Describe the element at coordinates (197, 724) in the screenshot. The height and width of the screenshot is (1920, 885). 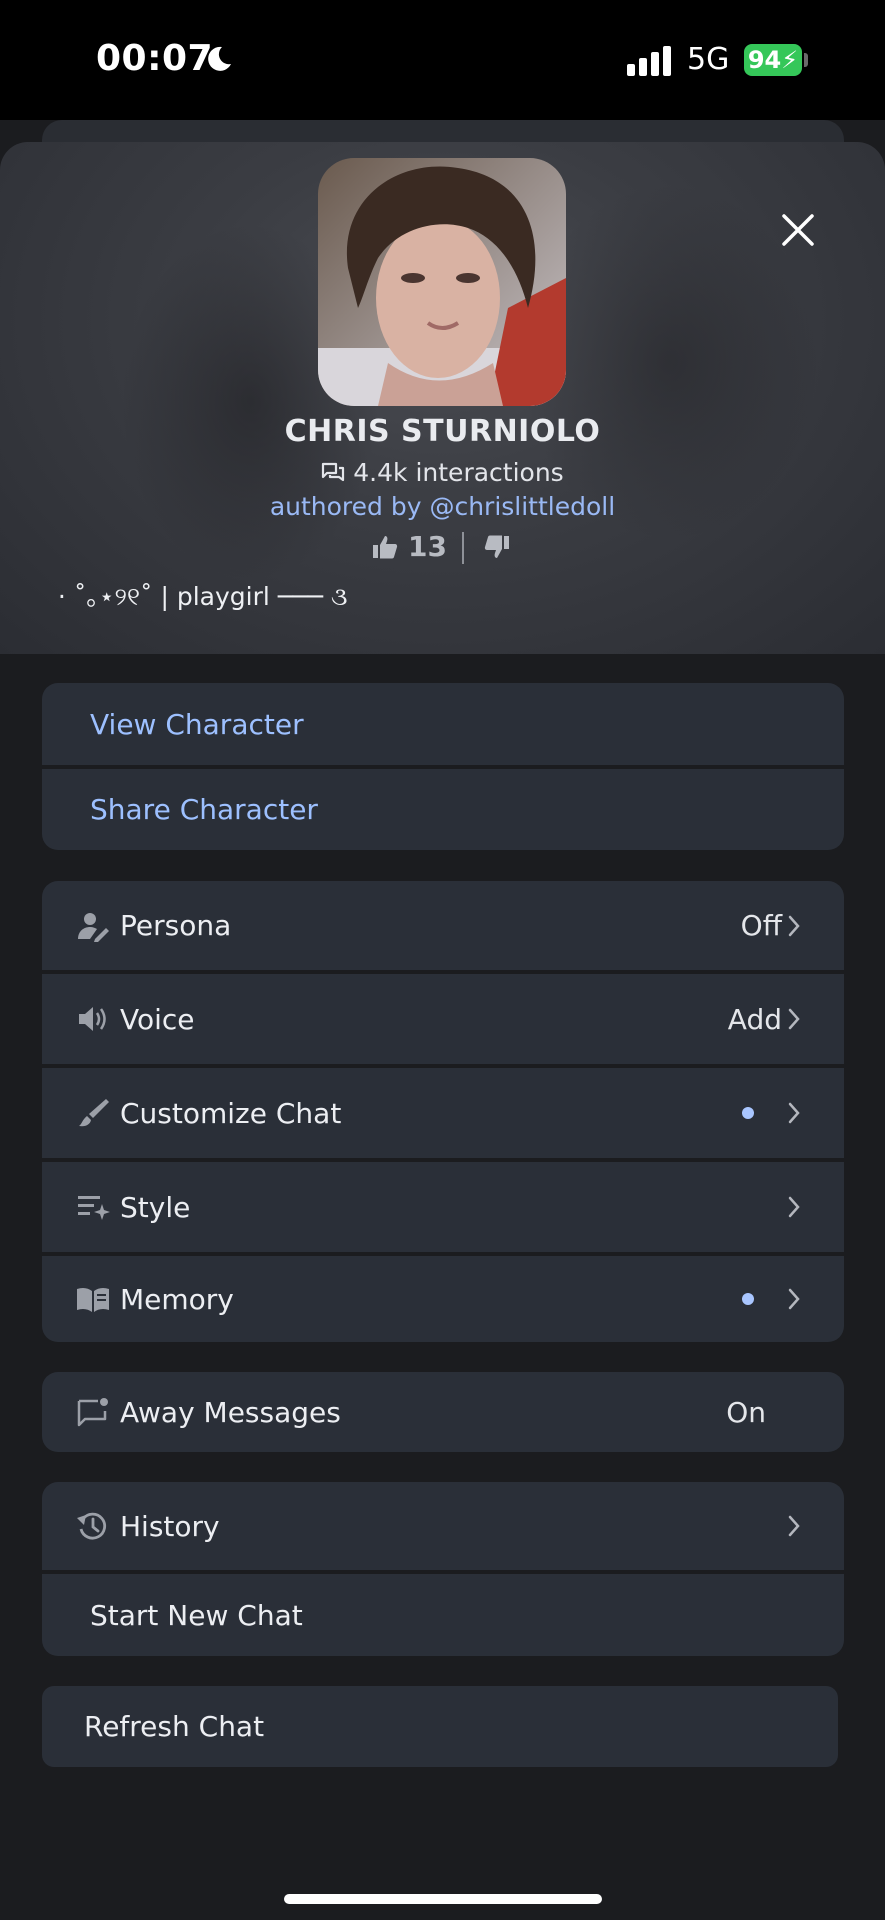
I see `view-character-label: View Character` at that location.